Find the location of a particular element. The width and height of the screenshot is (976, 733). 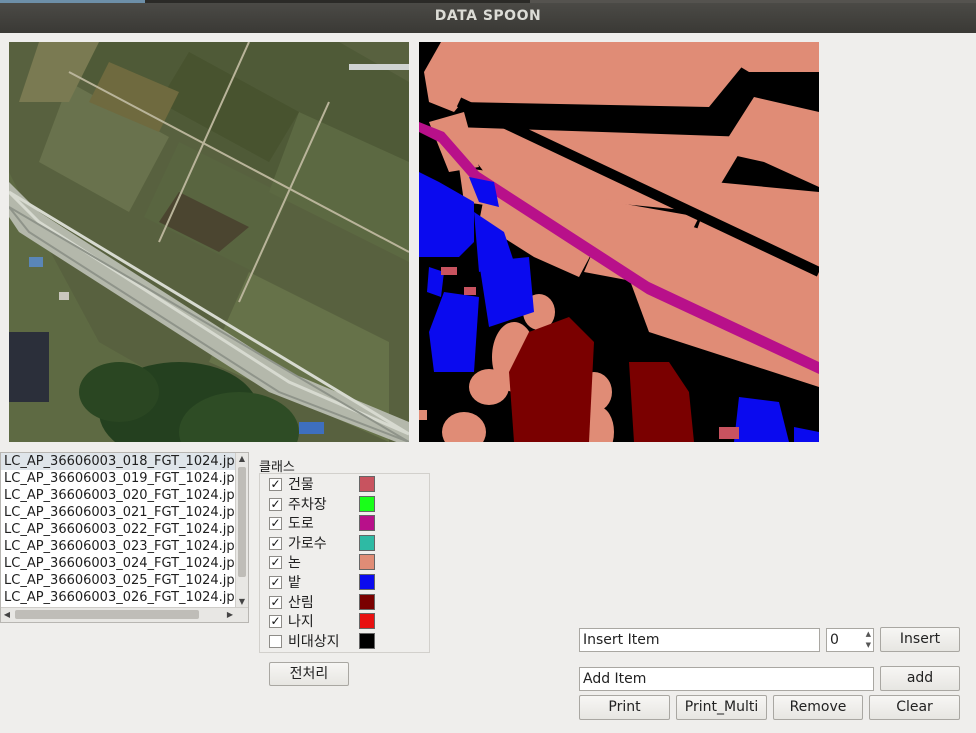

class-row: ✓ 산림 is located at coordinates (349, 602).